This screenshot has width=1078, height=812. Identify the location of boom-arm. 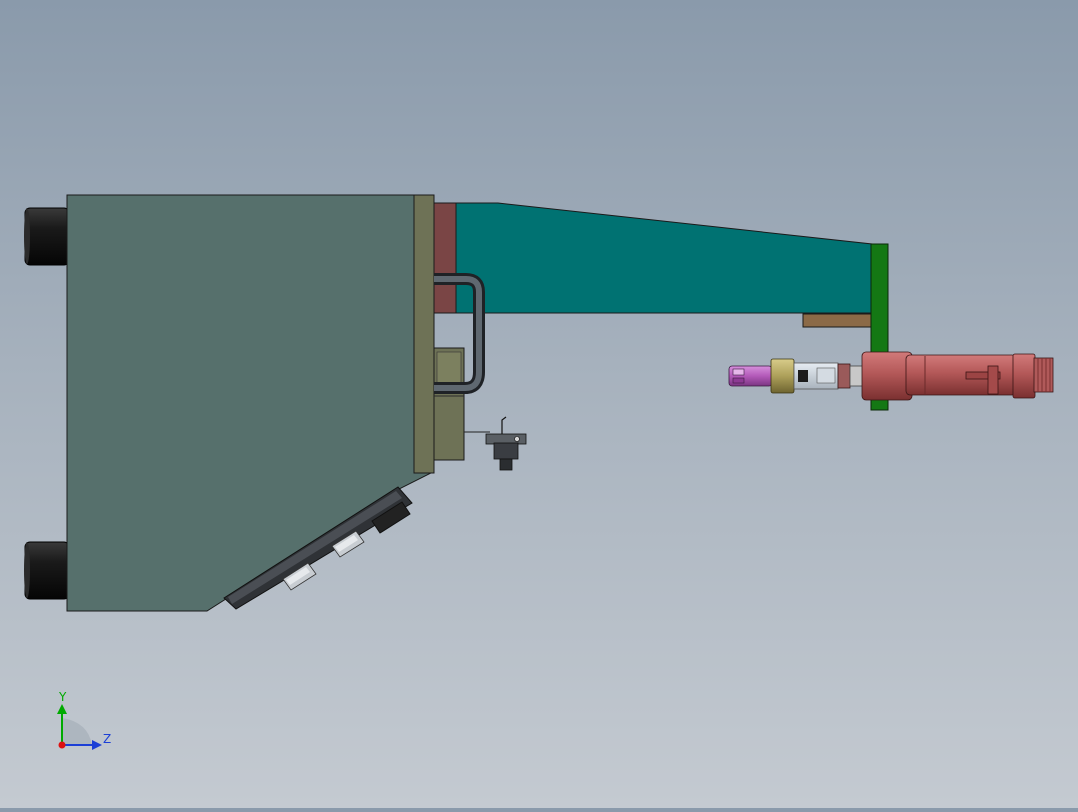
(664, 258).